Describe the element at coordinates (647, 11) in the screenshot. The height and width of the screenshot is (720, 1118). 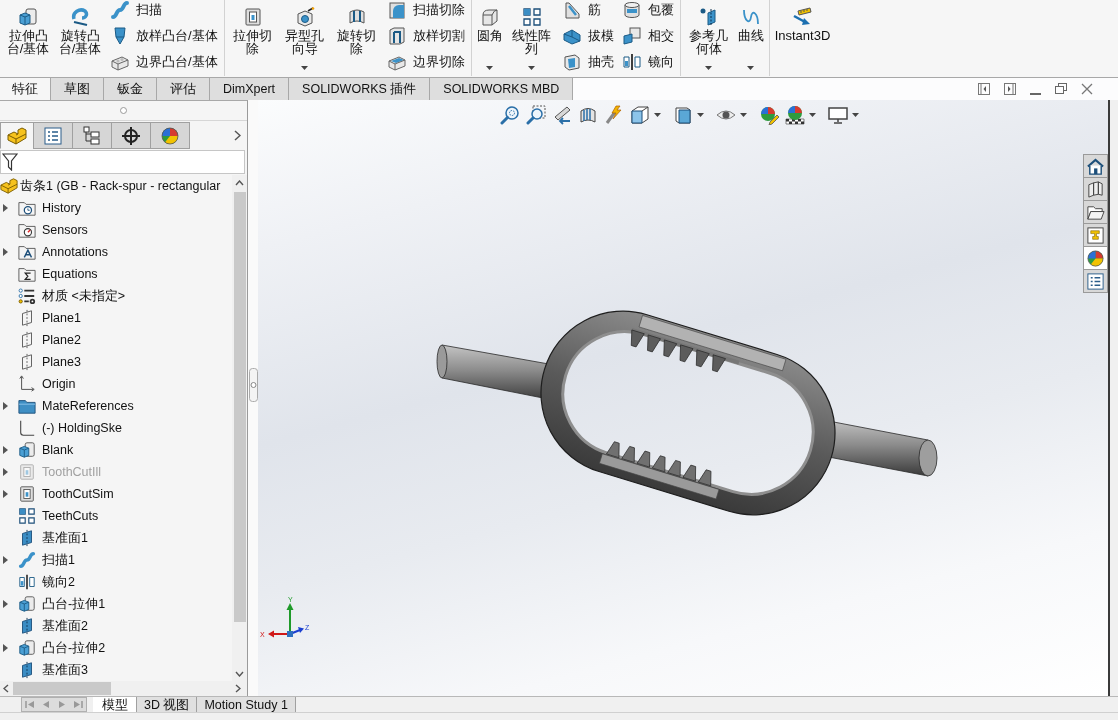
I see `ribbon-button: 包覆` at that location.